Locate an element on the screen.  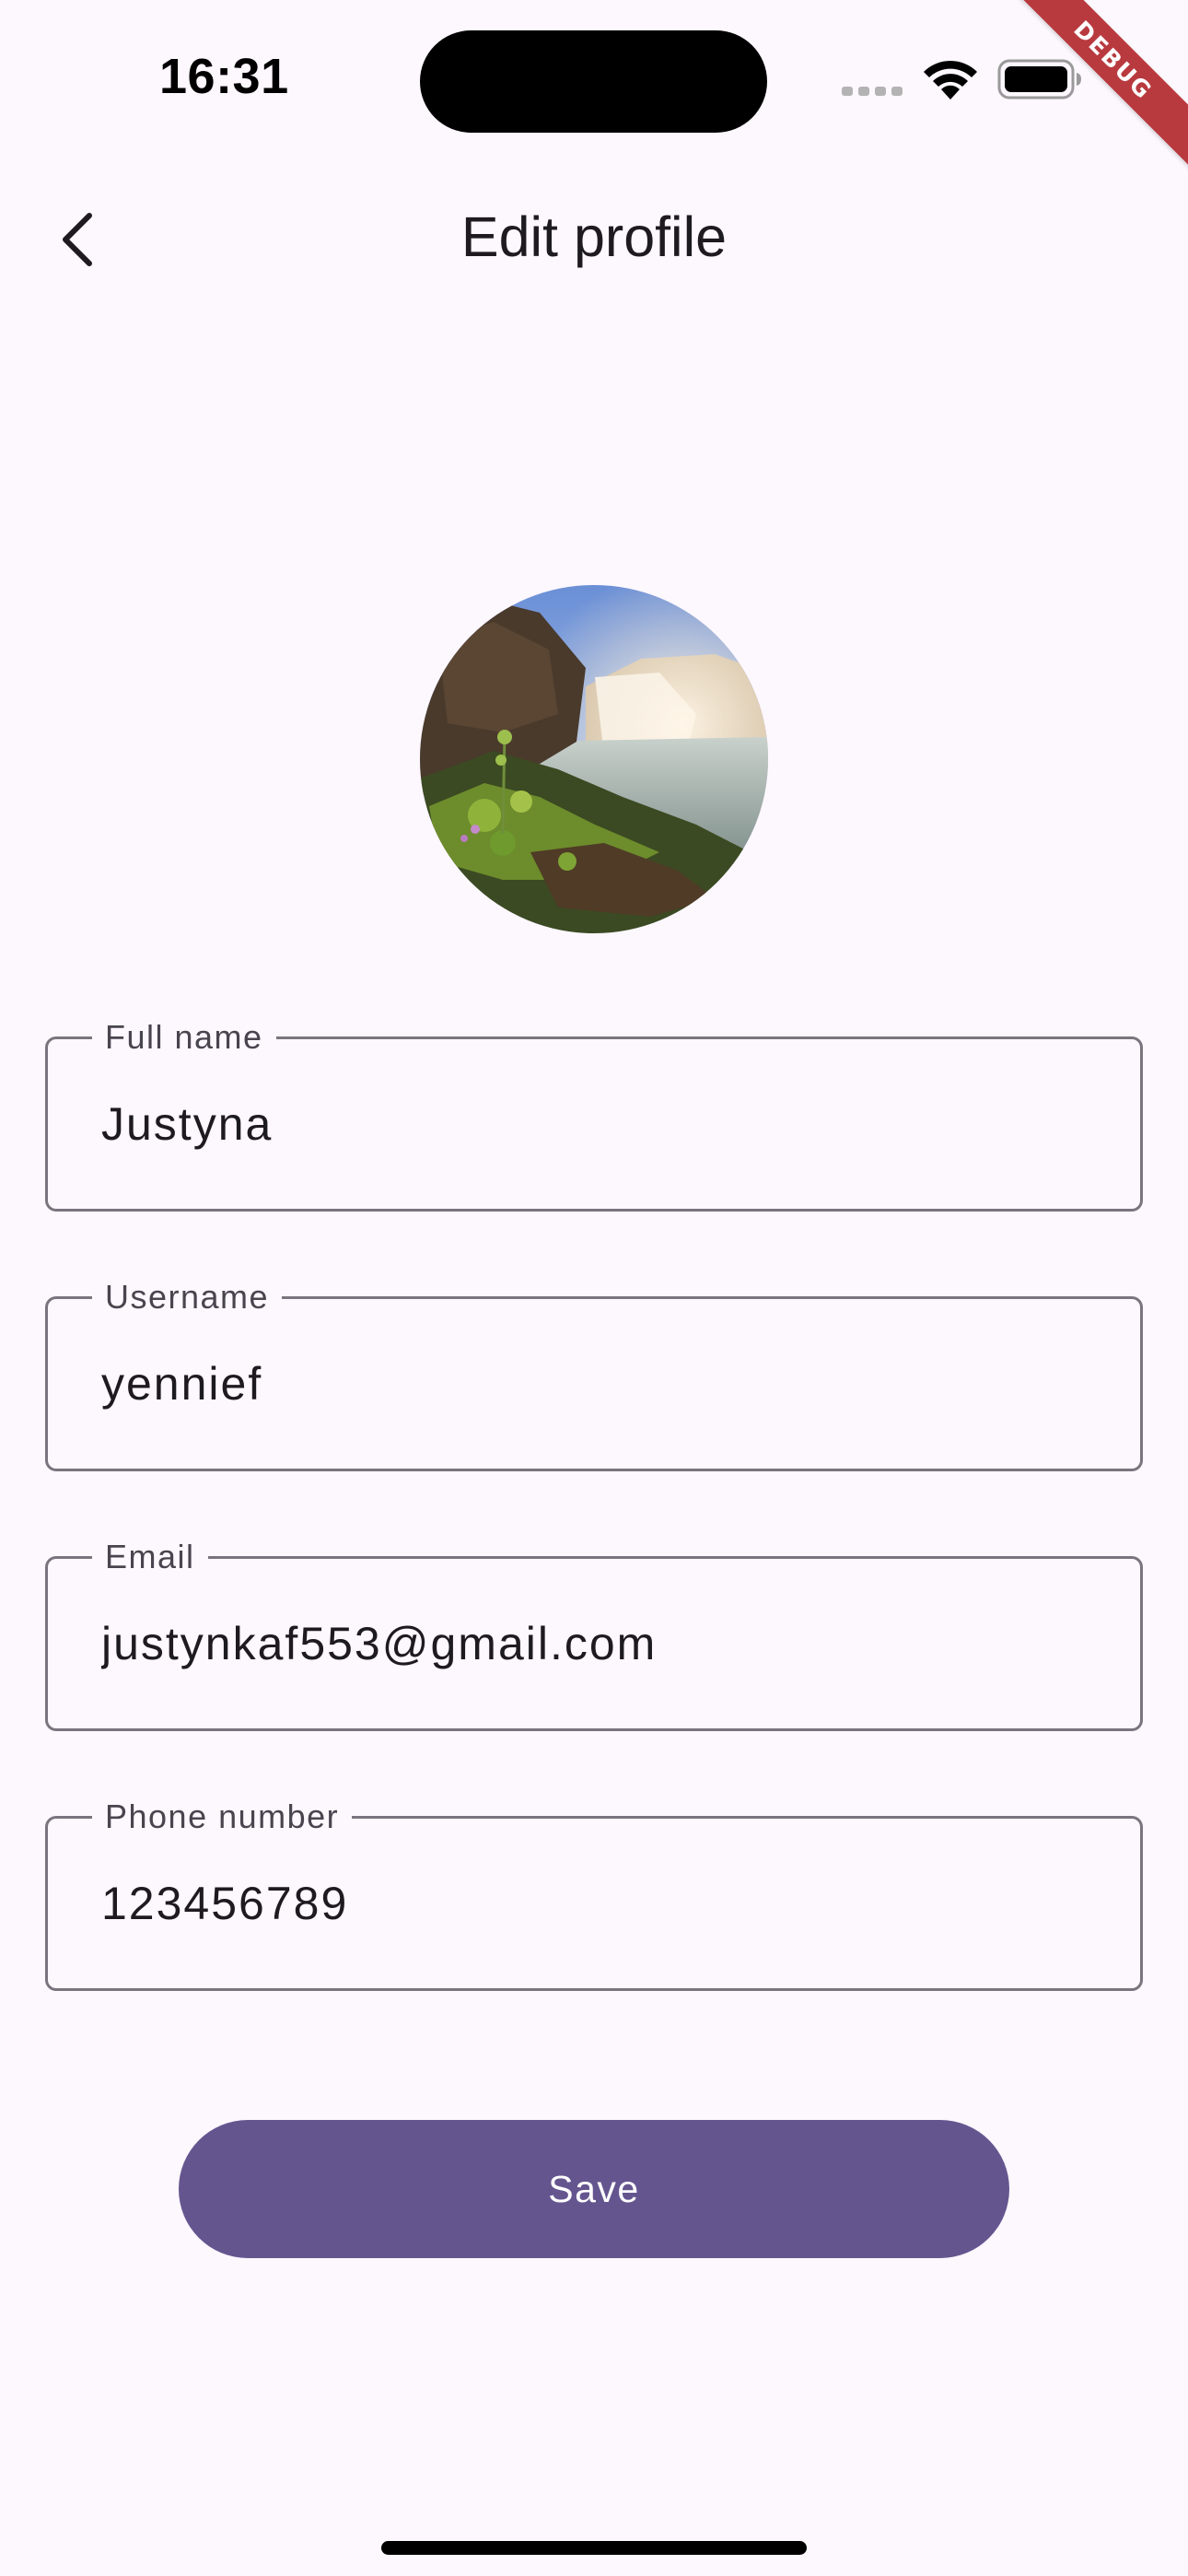
email-input is located at coordinates (598, 1643).